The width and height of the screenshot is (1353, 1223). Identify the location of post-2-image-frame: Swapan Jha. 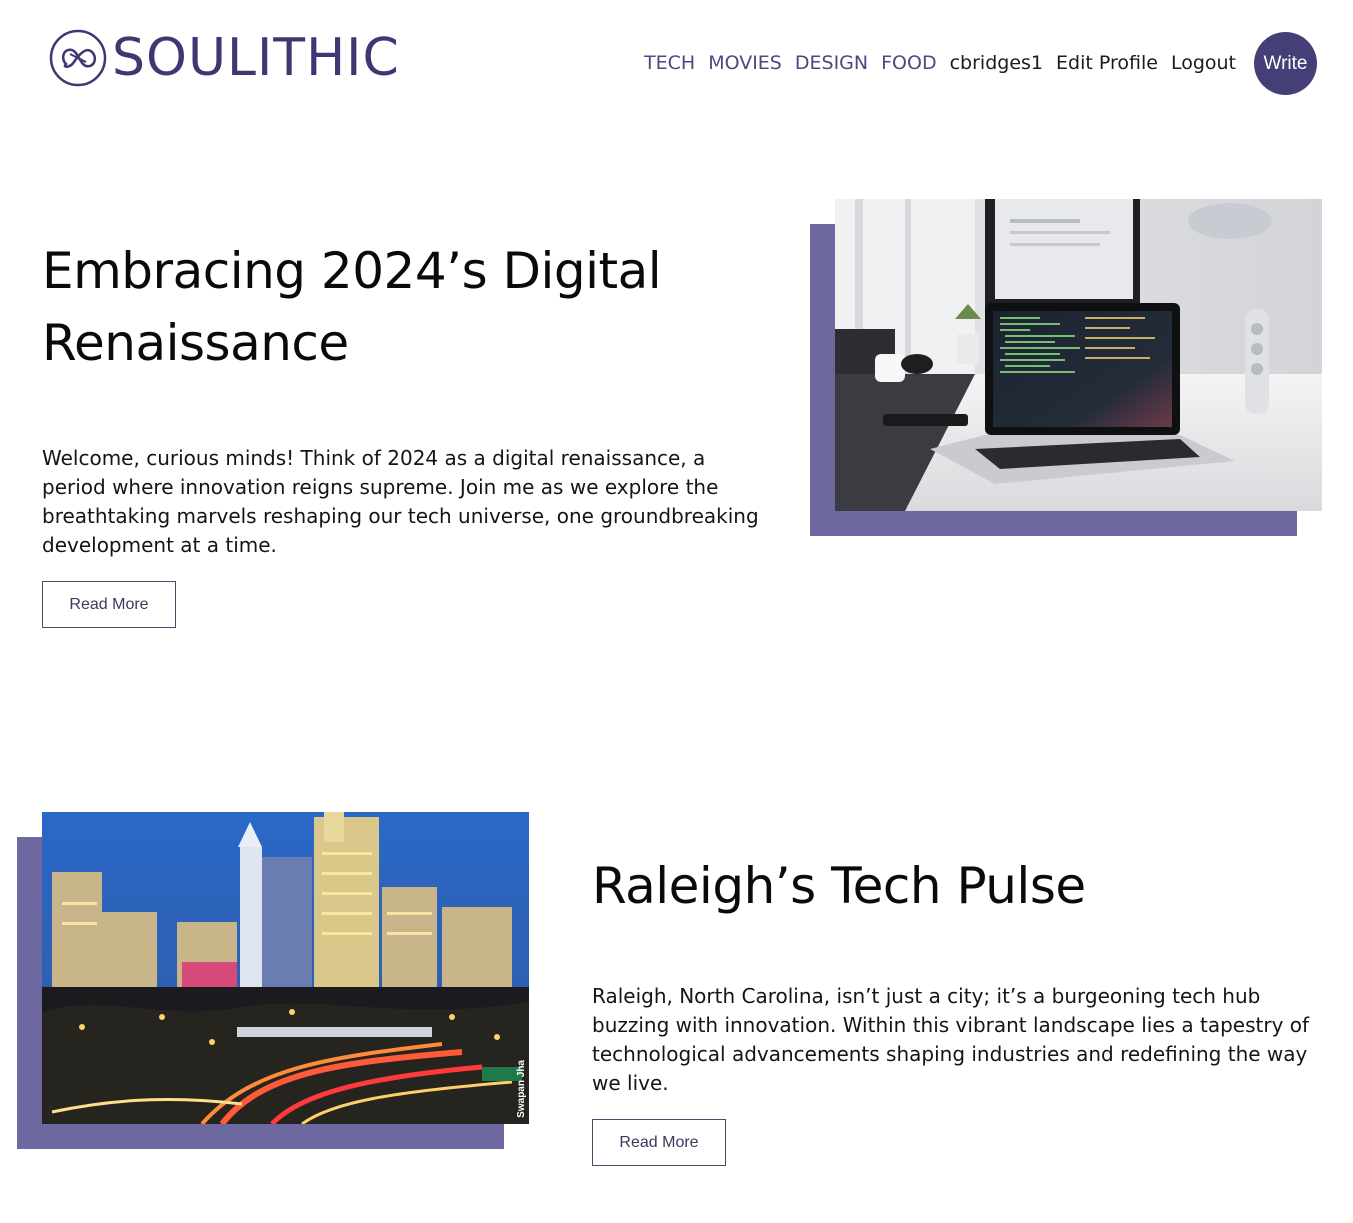
(273, 980).